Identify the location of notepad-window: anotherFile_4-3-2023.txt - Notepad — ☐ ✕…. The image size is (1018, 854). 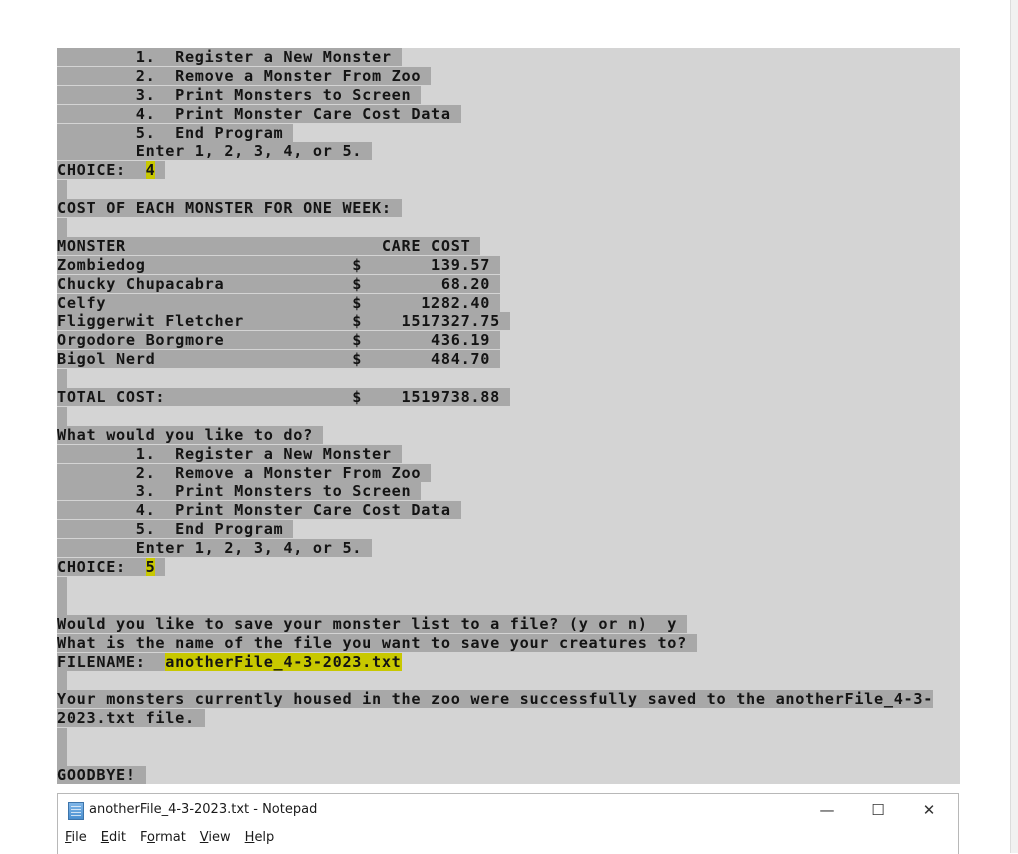
(508, 823).